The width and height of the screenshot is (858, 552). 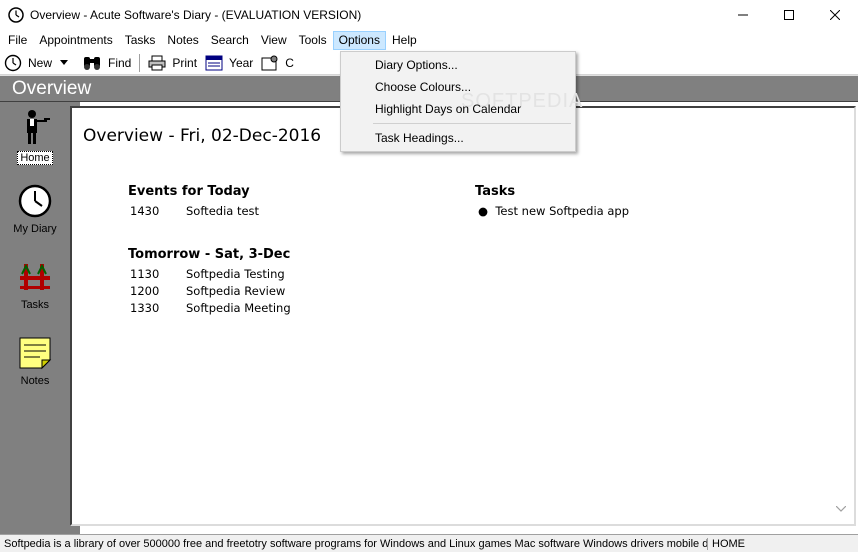 What do you see at coordinates (223, 211) in the screenshot?
I see `event-text: Softedia test` at bounding box center [223, 211].